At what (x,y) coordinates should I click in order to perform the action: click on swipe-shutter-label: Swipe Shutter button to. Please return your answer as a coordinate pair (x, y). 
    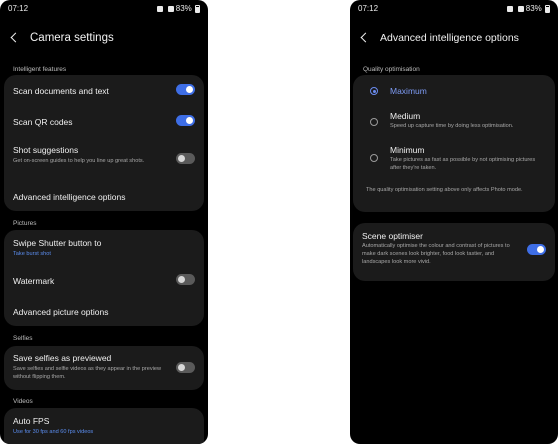
    Looking at the image, I should click on (57, 243).